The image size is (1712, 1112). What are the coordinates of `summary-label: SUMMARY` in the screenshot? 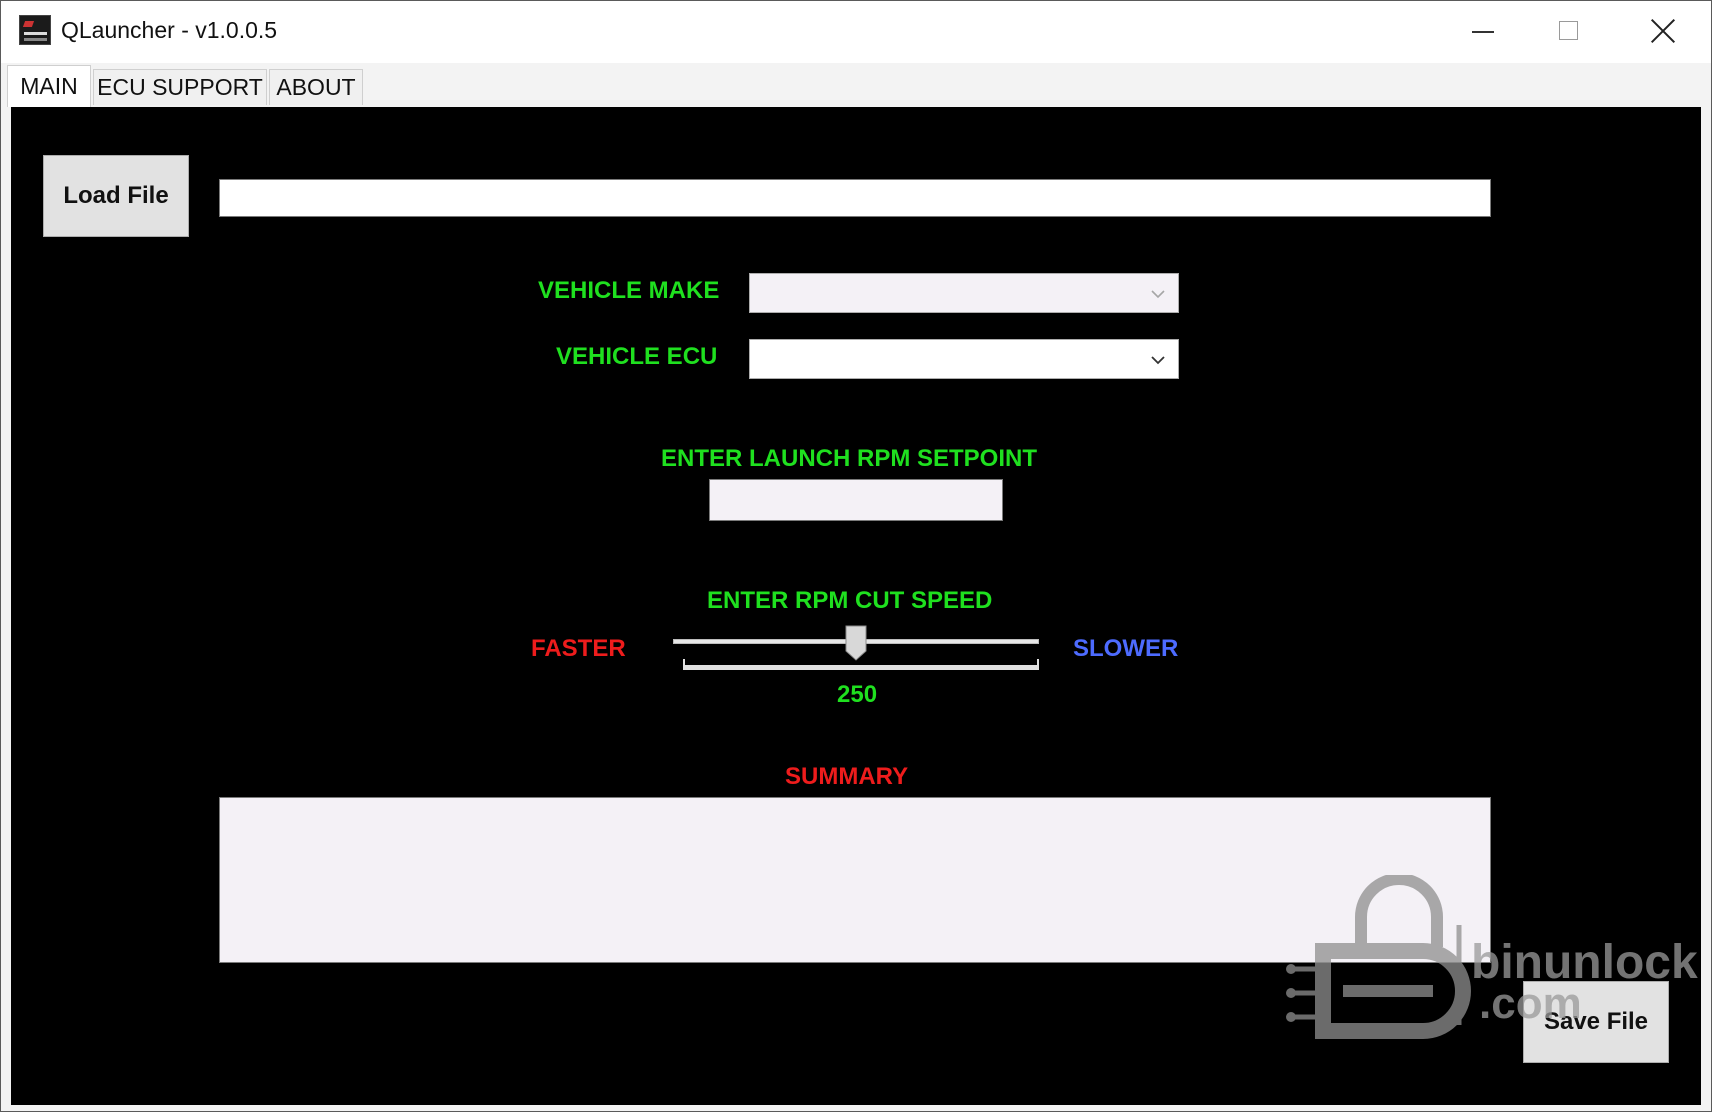 It's located at (847, 776).